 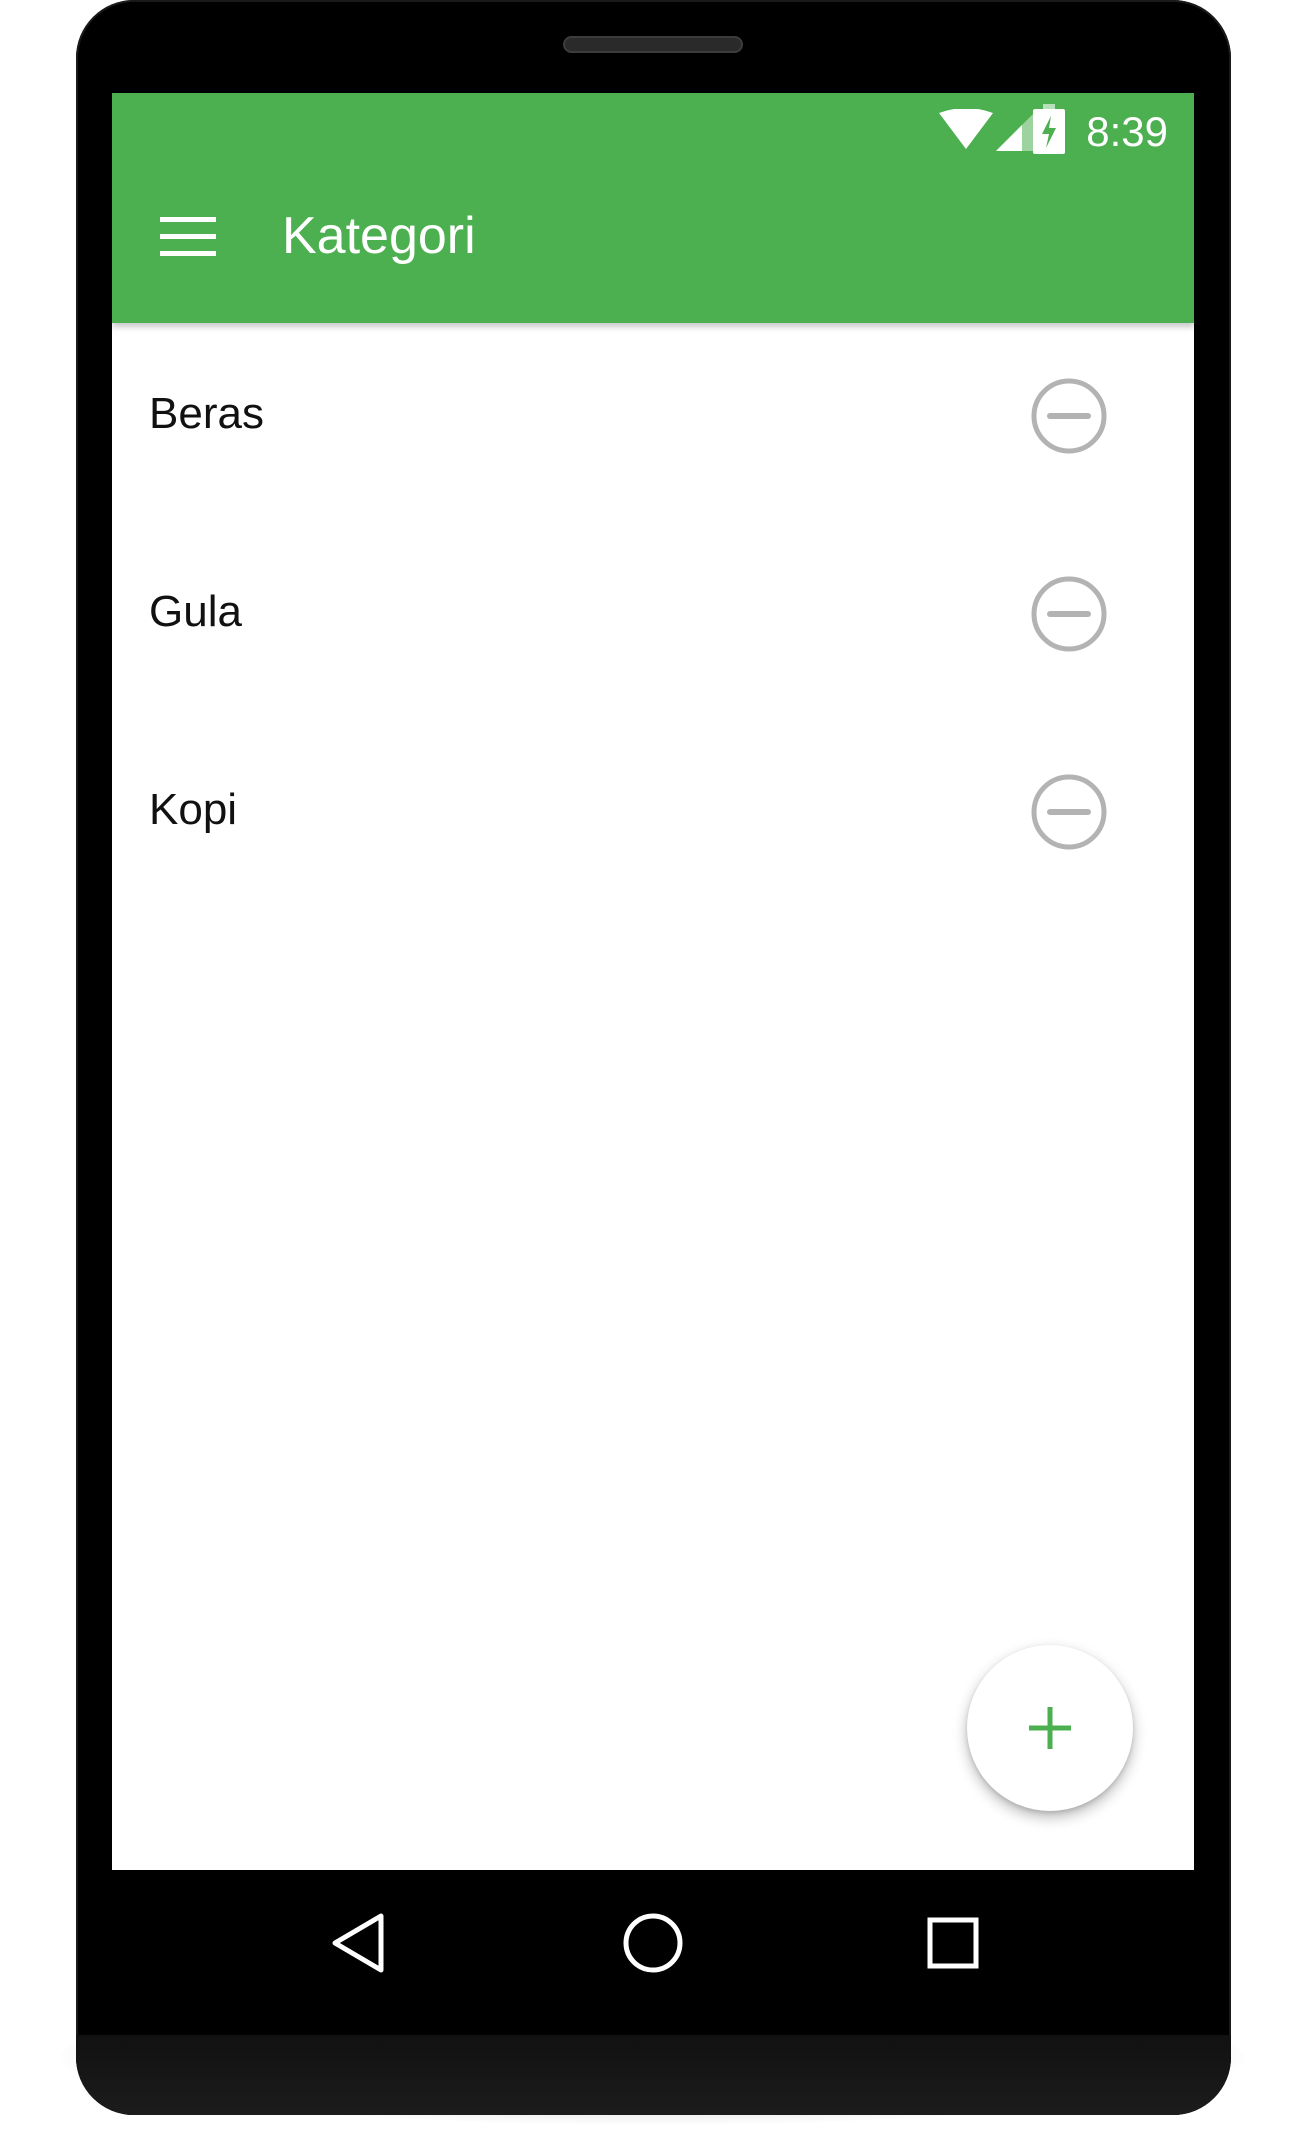 I want to click on app-bar: 8:39 Kategori, so click(x=653, y=208).